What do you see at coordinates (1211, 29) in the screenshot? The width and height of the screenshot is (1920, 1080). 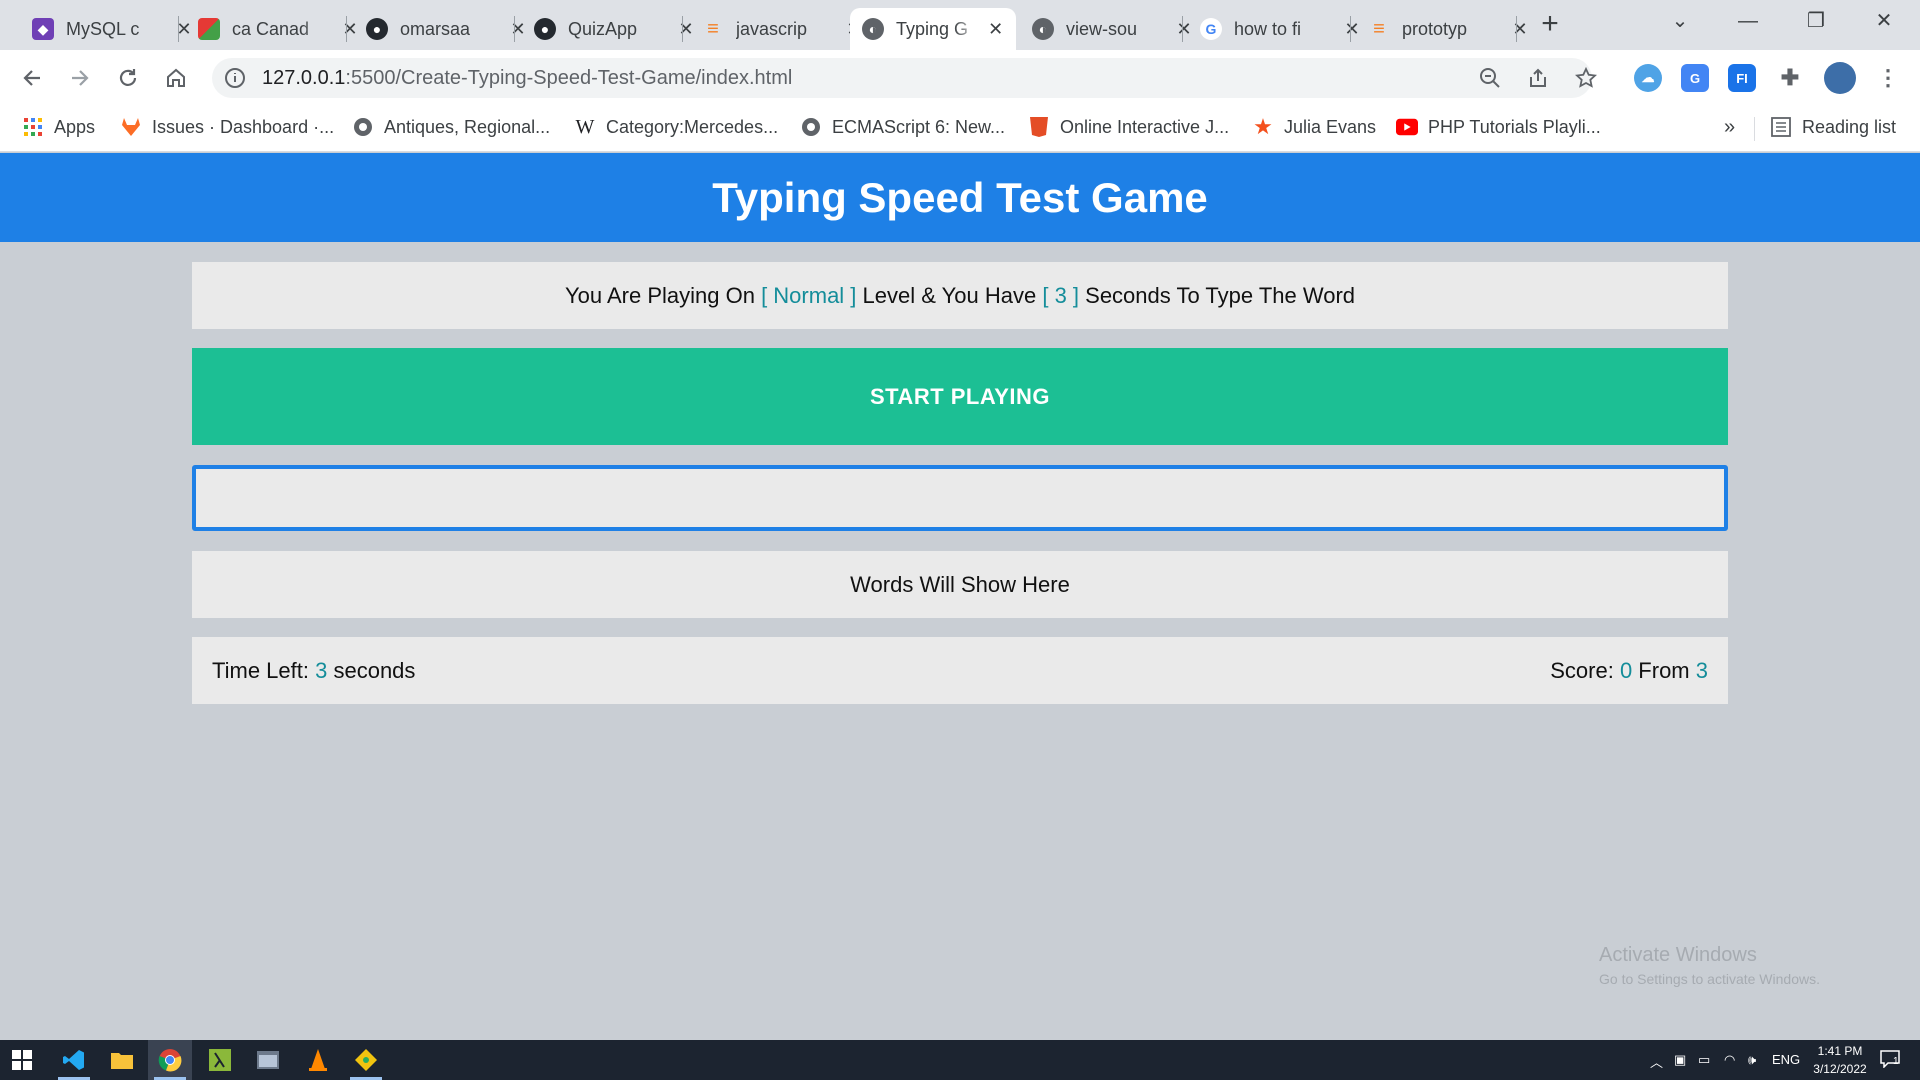 I see `google-icon: G` at bounding box center [1211, 29].